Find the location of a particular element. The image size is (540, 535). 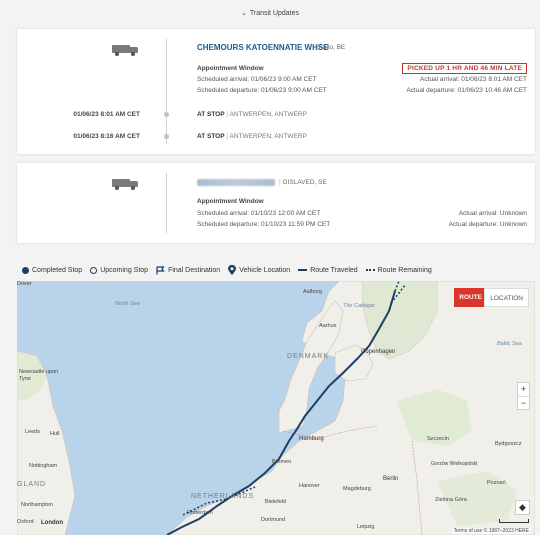

map-label: Northampton is located at coordinates (37, 505).